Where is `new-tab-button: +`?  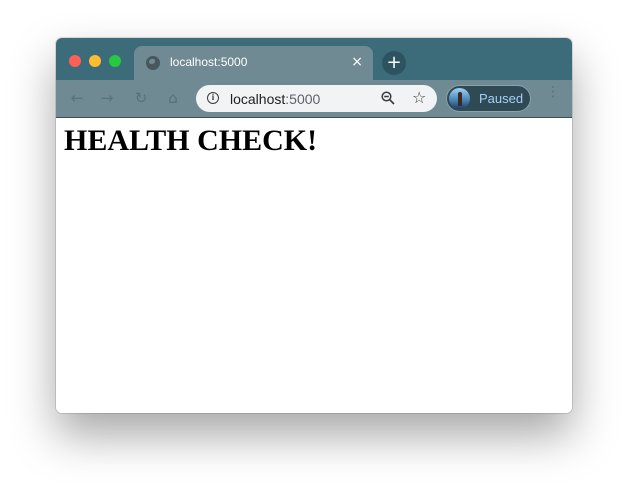 new-tab-button: + is located at coordinates (394, 63).